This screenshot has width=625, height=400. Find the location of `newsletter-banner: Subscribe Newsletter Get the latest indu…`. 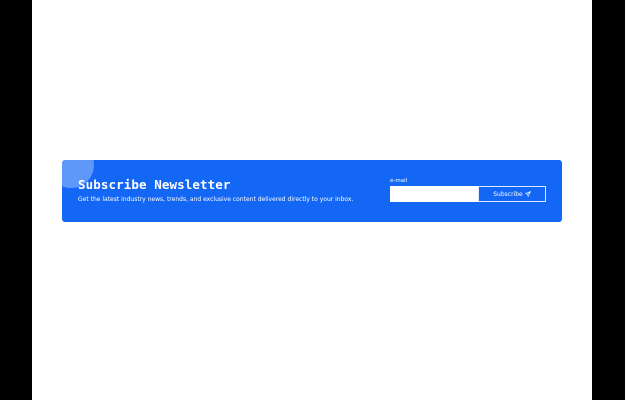

newsletter-banner: Subscribe Newsletter Get the latest indu… is located at coordinates (312, 191).